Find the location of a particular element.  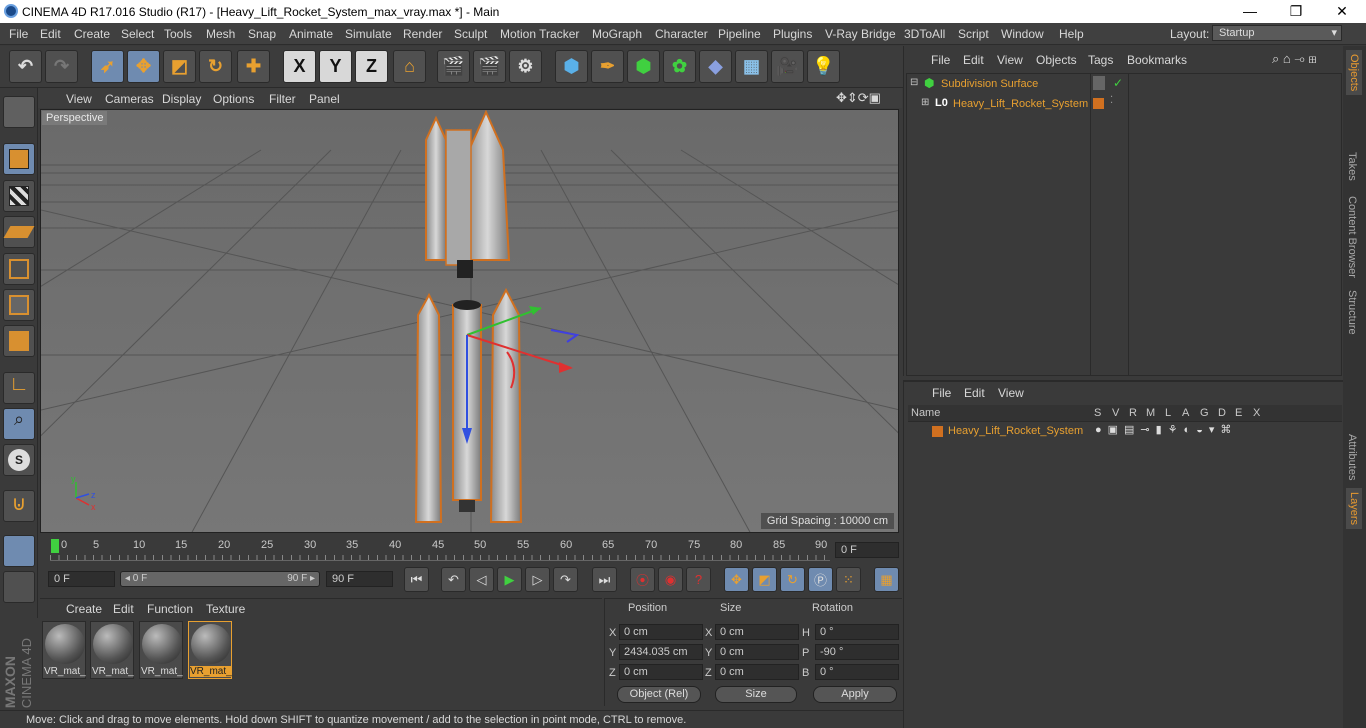

visibility-dots-icon: ⁚ is located at coordinates (1111, 100).